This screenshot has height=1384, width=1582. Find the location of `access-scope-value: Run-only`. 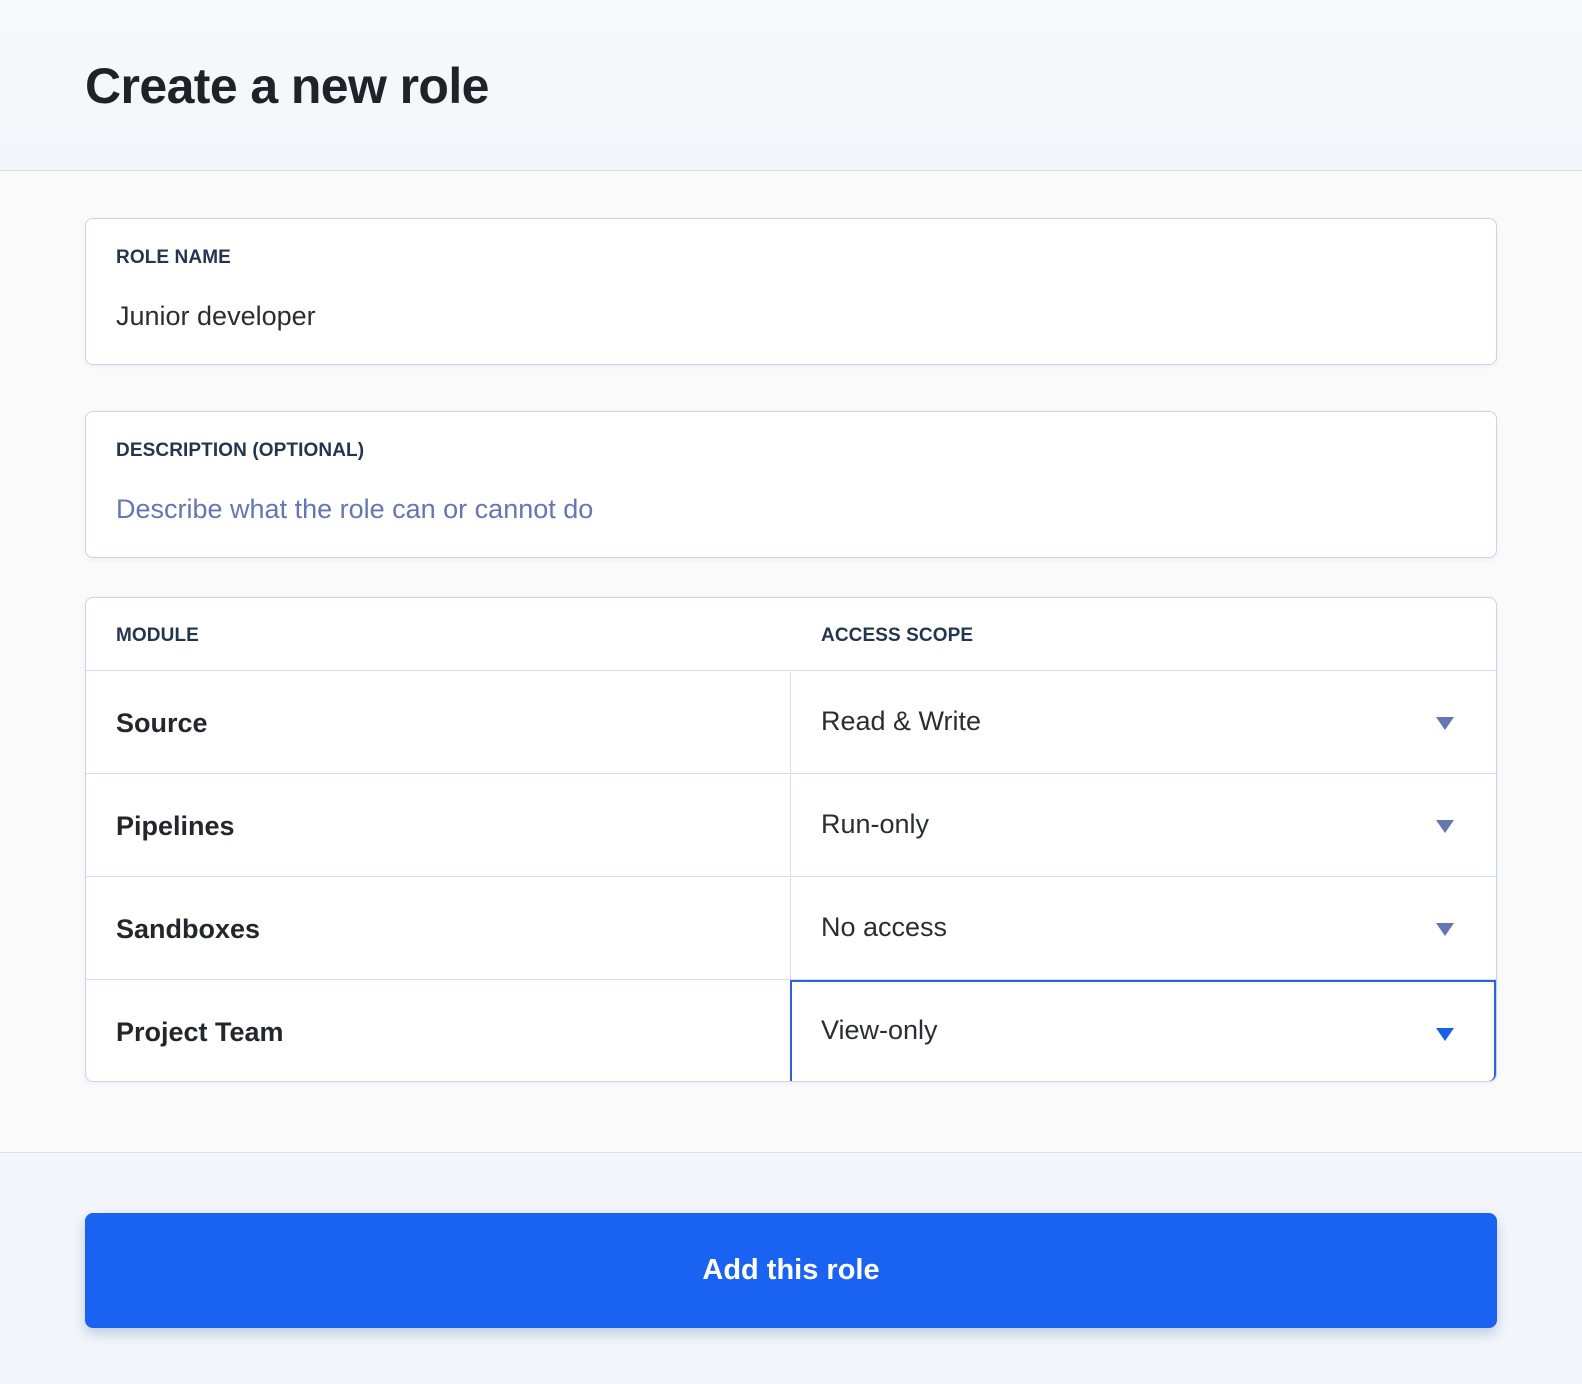

access-scope-value: Run-only is located at coordinates (875, 824).